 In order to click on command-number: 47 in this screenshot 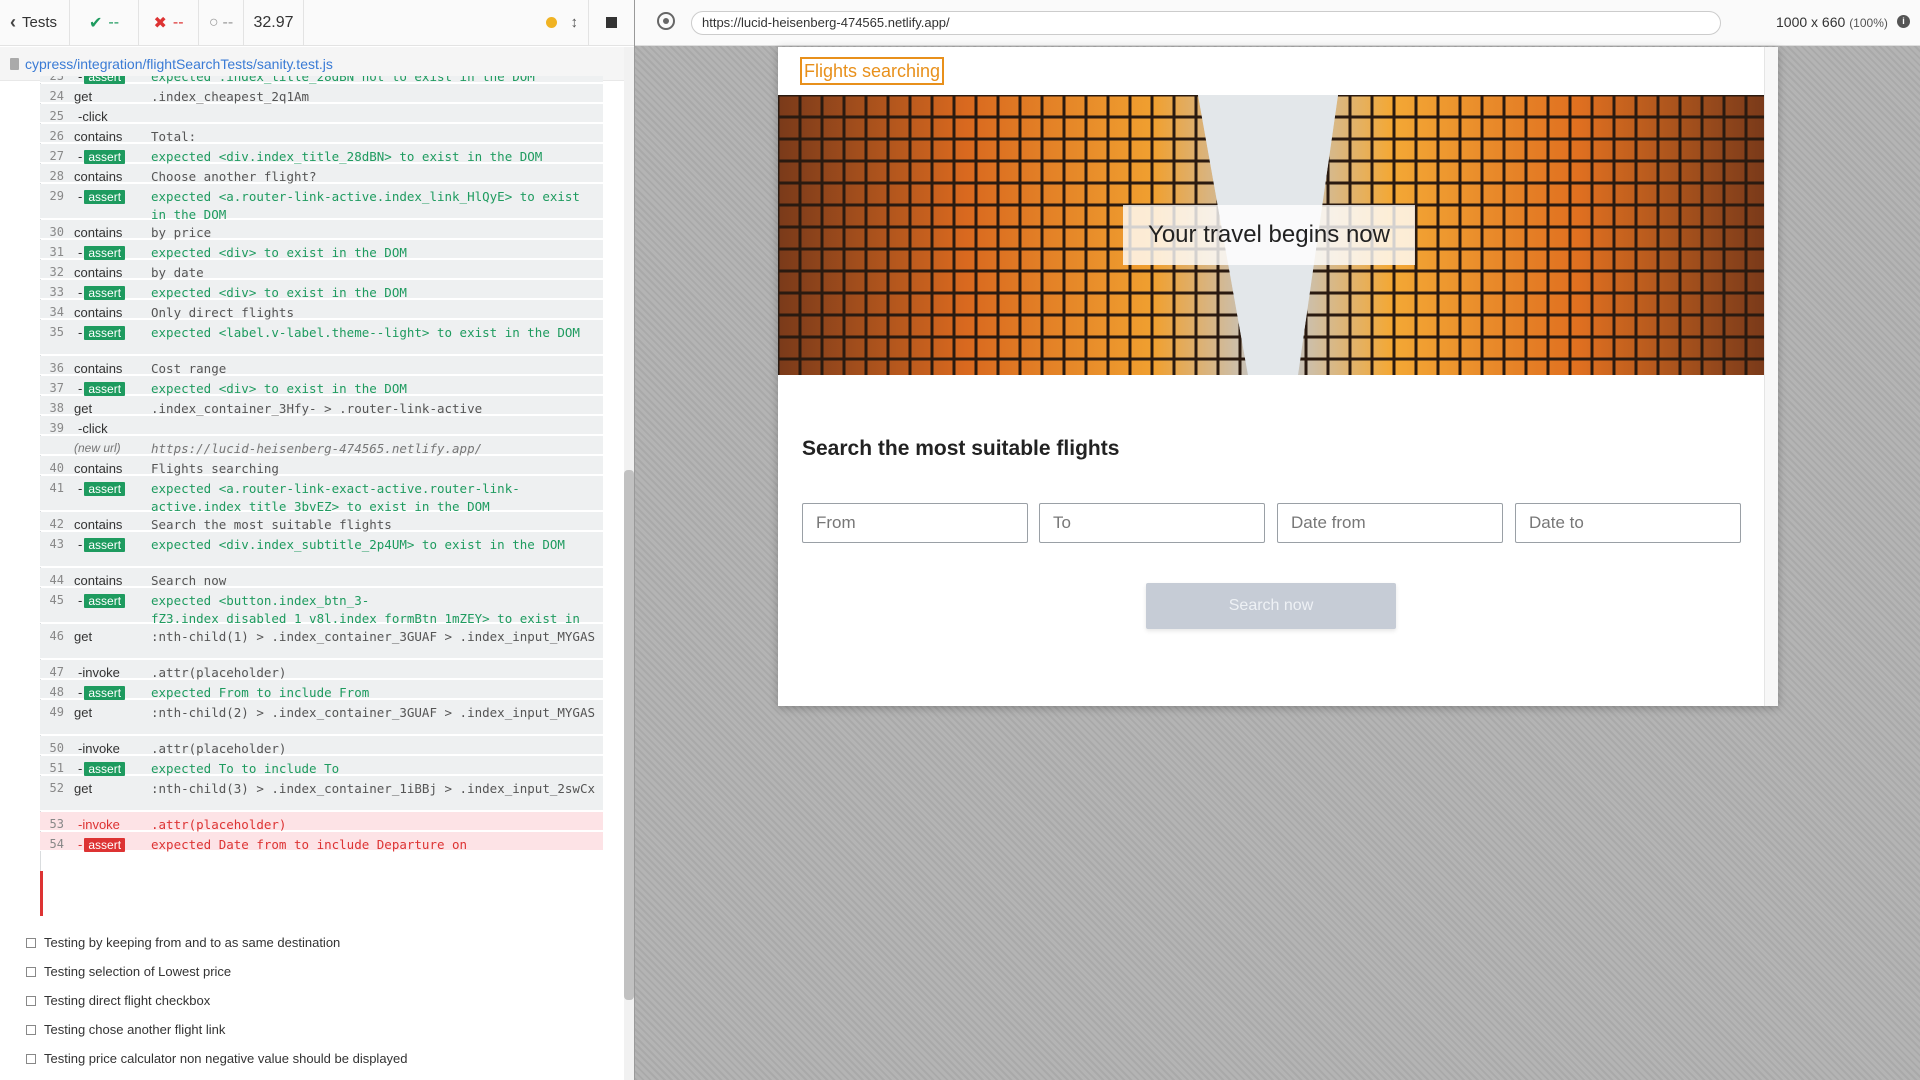, I will do `click(56, 672)`.